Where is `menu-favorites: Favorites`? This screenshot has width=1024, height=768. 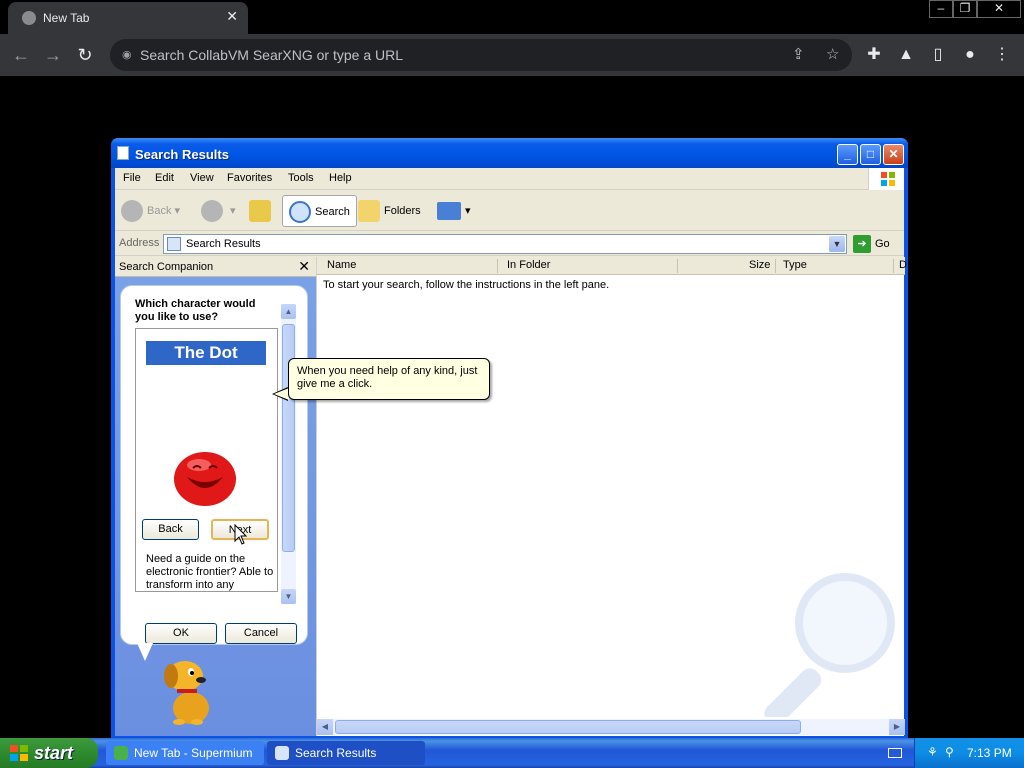
menu-favorites: Favorites is located at coordinates (249, 178).